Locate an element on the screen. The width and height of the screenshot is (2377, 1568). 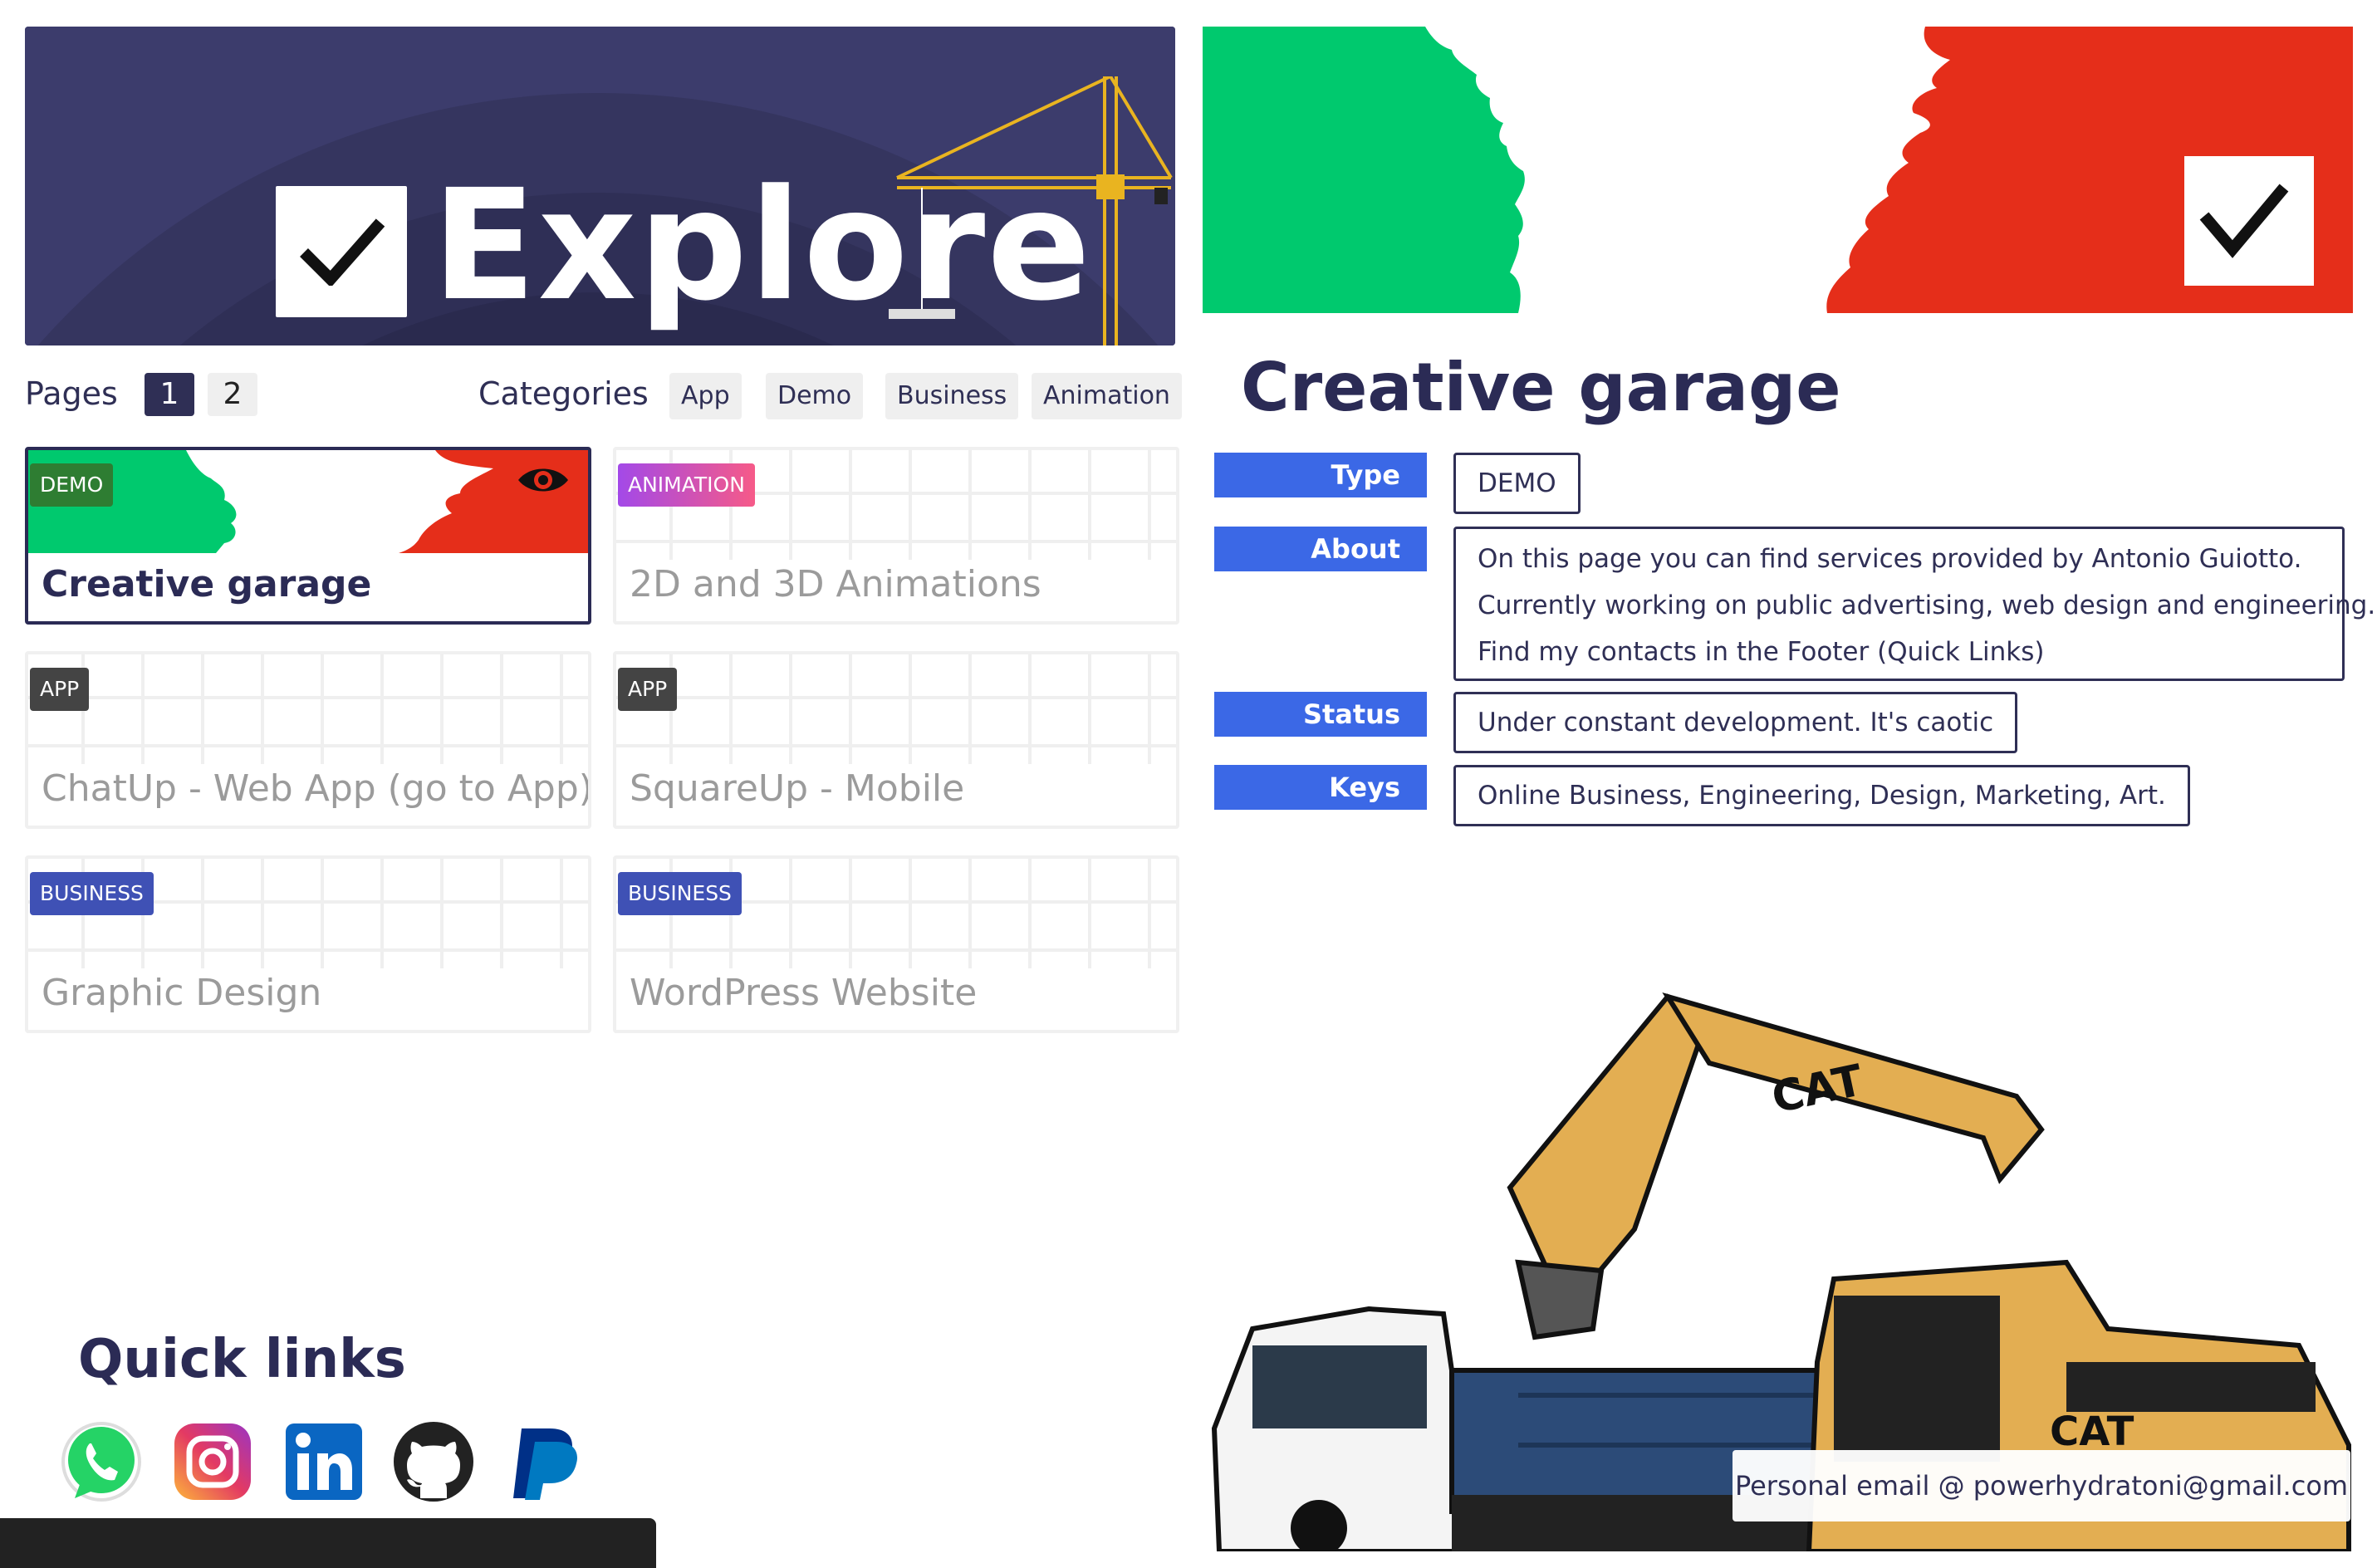
page-button-1: 1 is located at coordinates (169, 394).